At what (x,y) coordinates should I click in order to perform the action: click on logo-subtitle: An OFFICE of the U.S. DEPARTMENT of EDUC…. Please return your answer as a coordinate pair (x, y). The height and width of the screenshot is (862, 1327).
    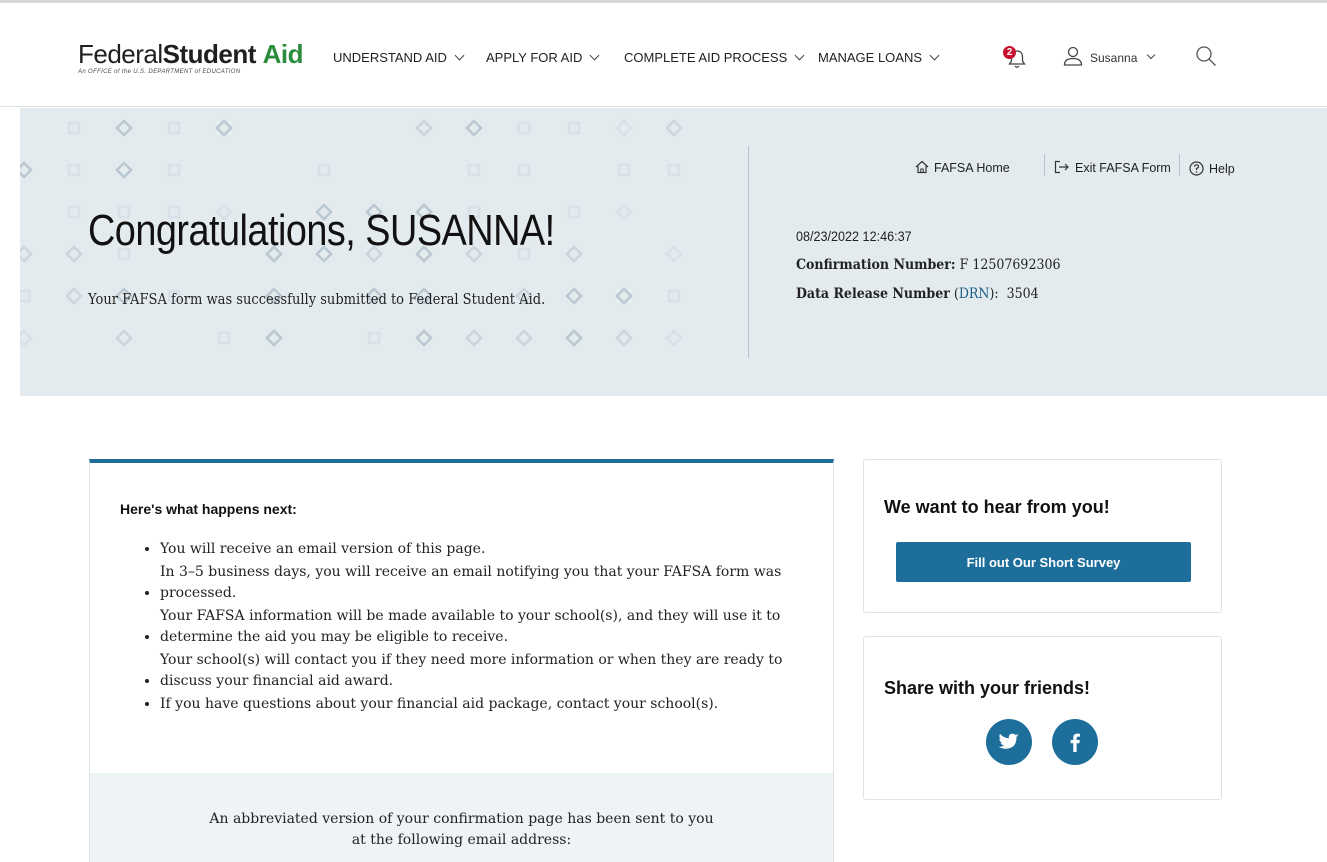
    Looking at the image, I should click on (159, 72).